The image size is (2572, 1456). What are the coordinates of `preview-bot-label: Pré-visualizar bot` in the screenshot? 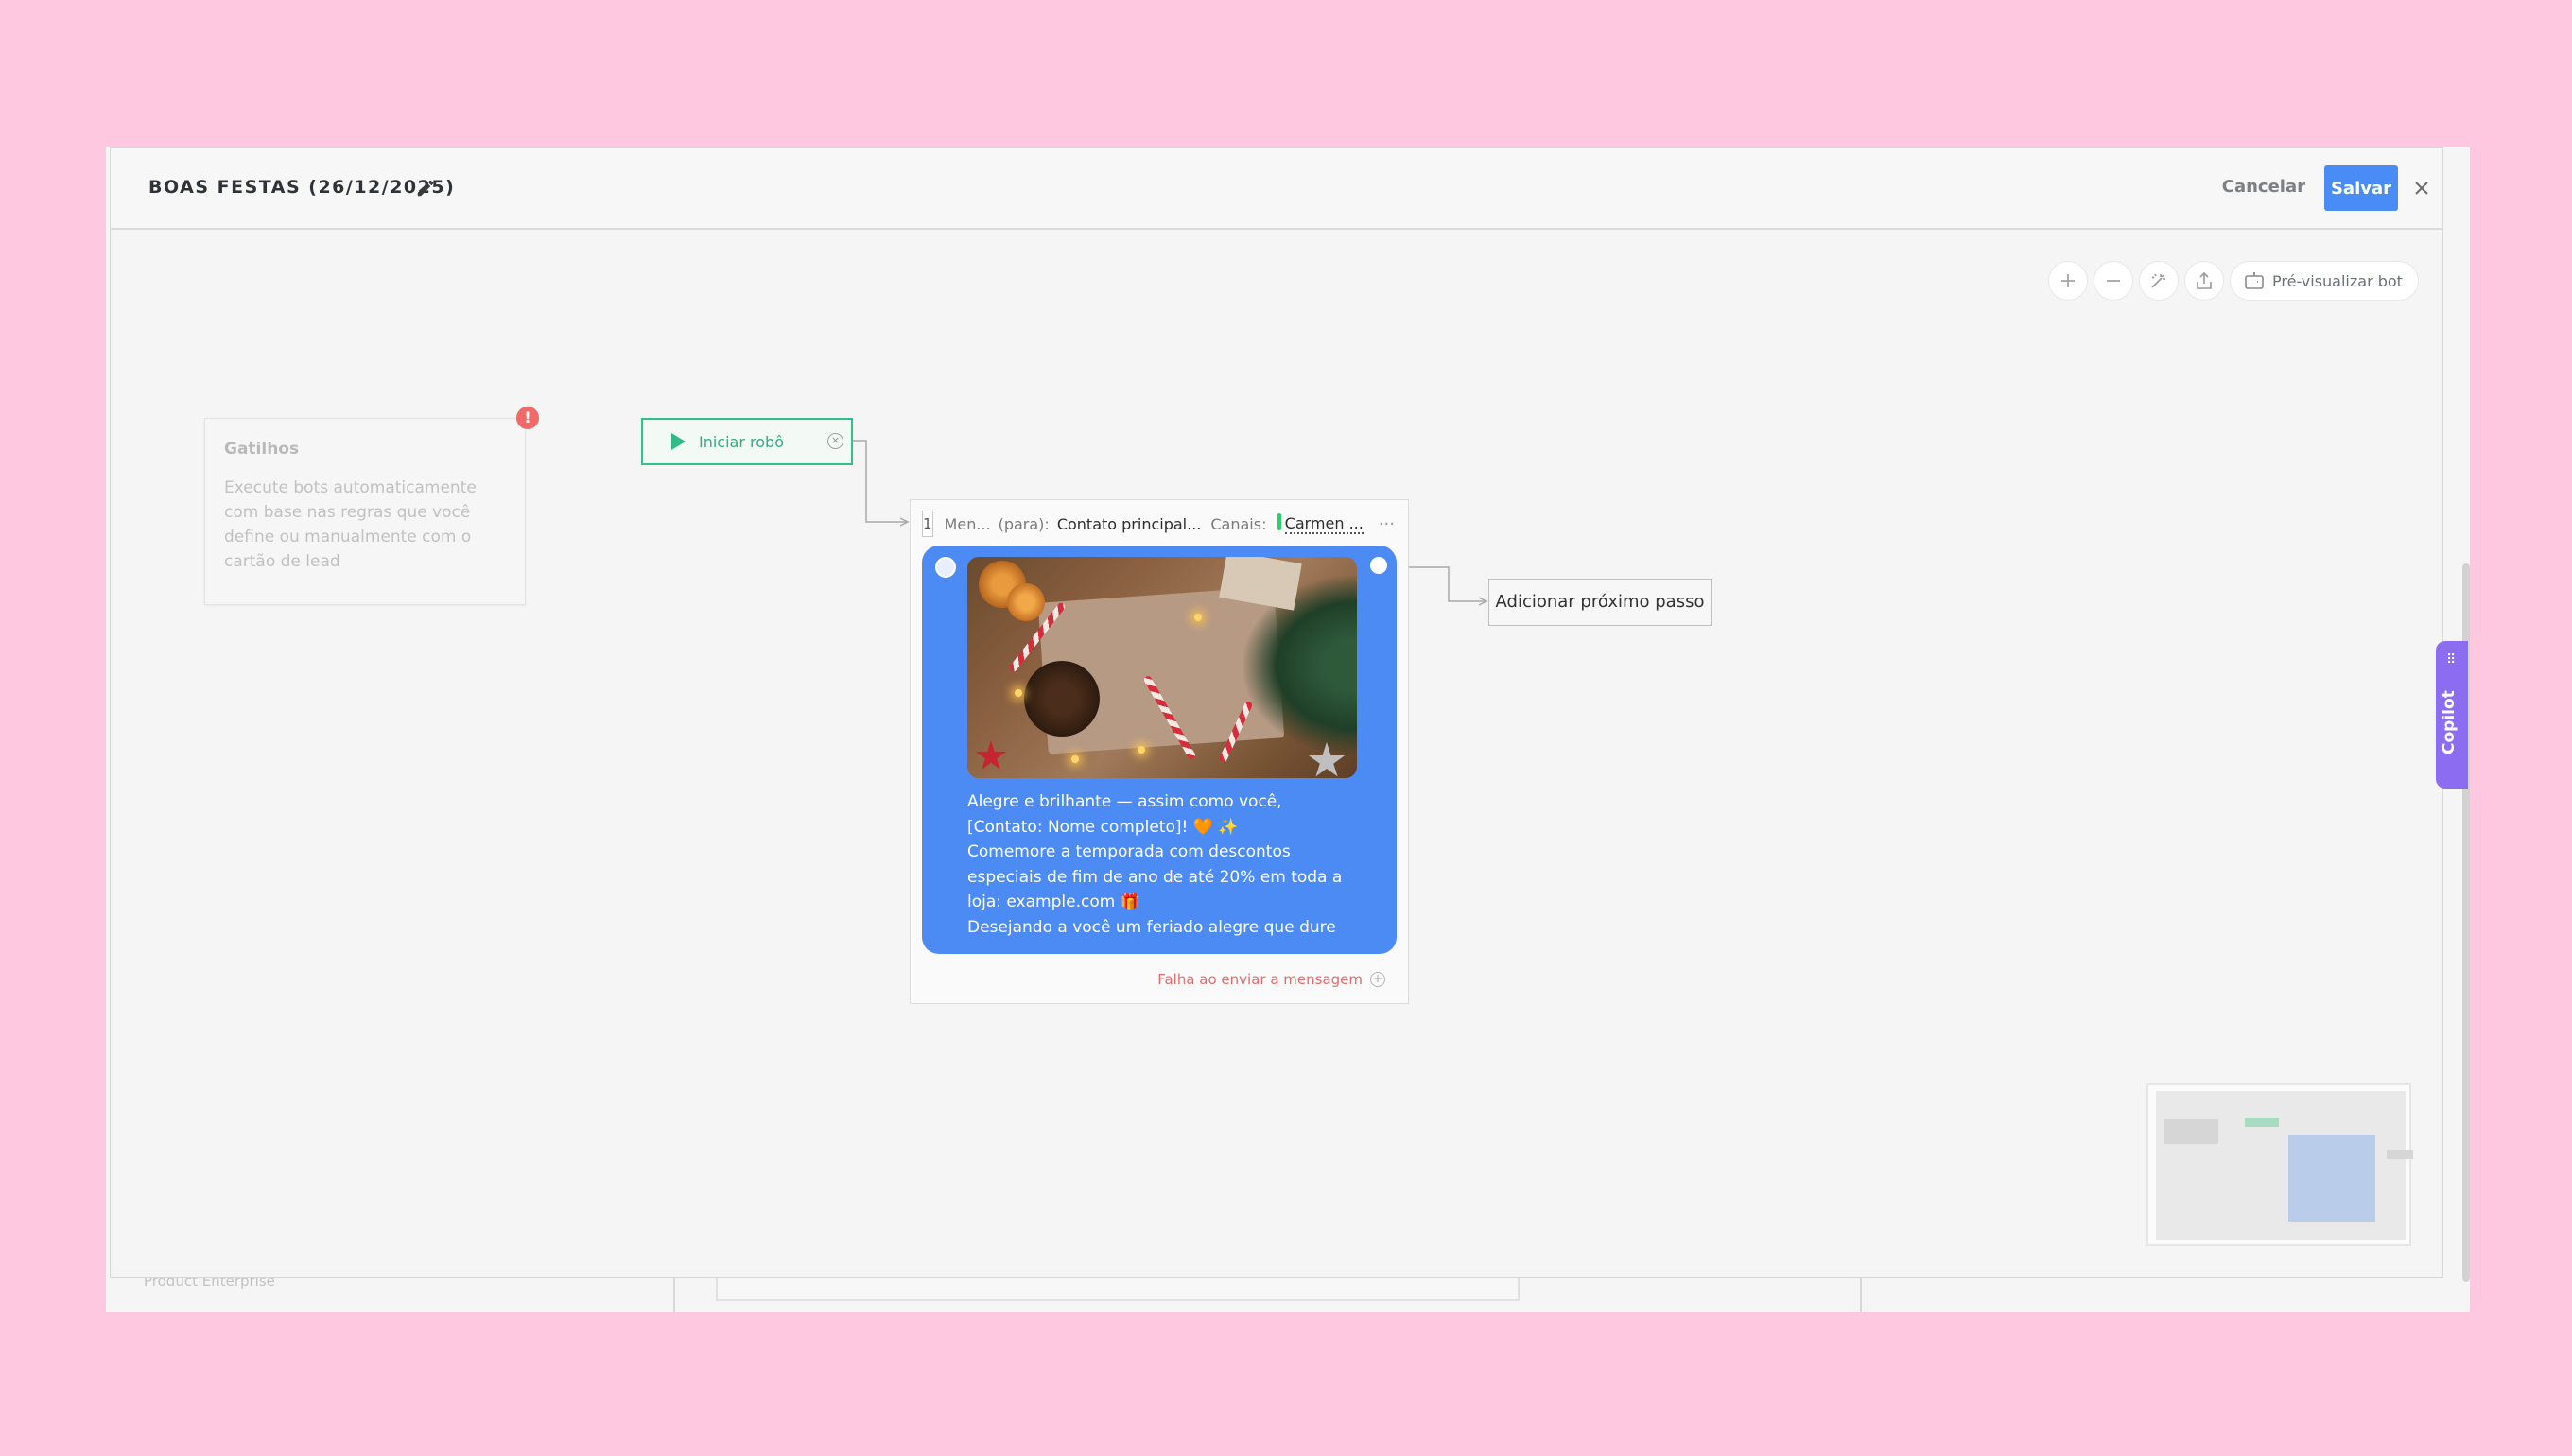 It's located at (2337, 280).